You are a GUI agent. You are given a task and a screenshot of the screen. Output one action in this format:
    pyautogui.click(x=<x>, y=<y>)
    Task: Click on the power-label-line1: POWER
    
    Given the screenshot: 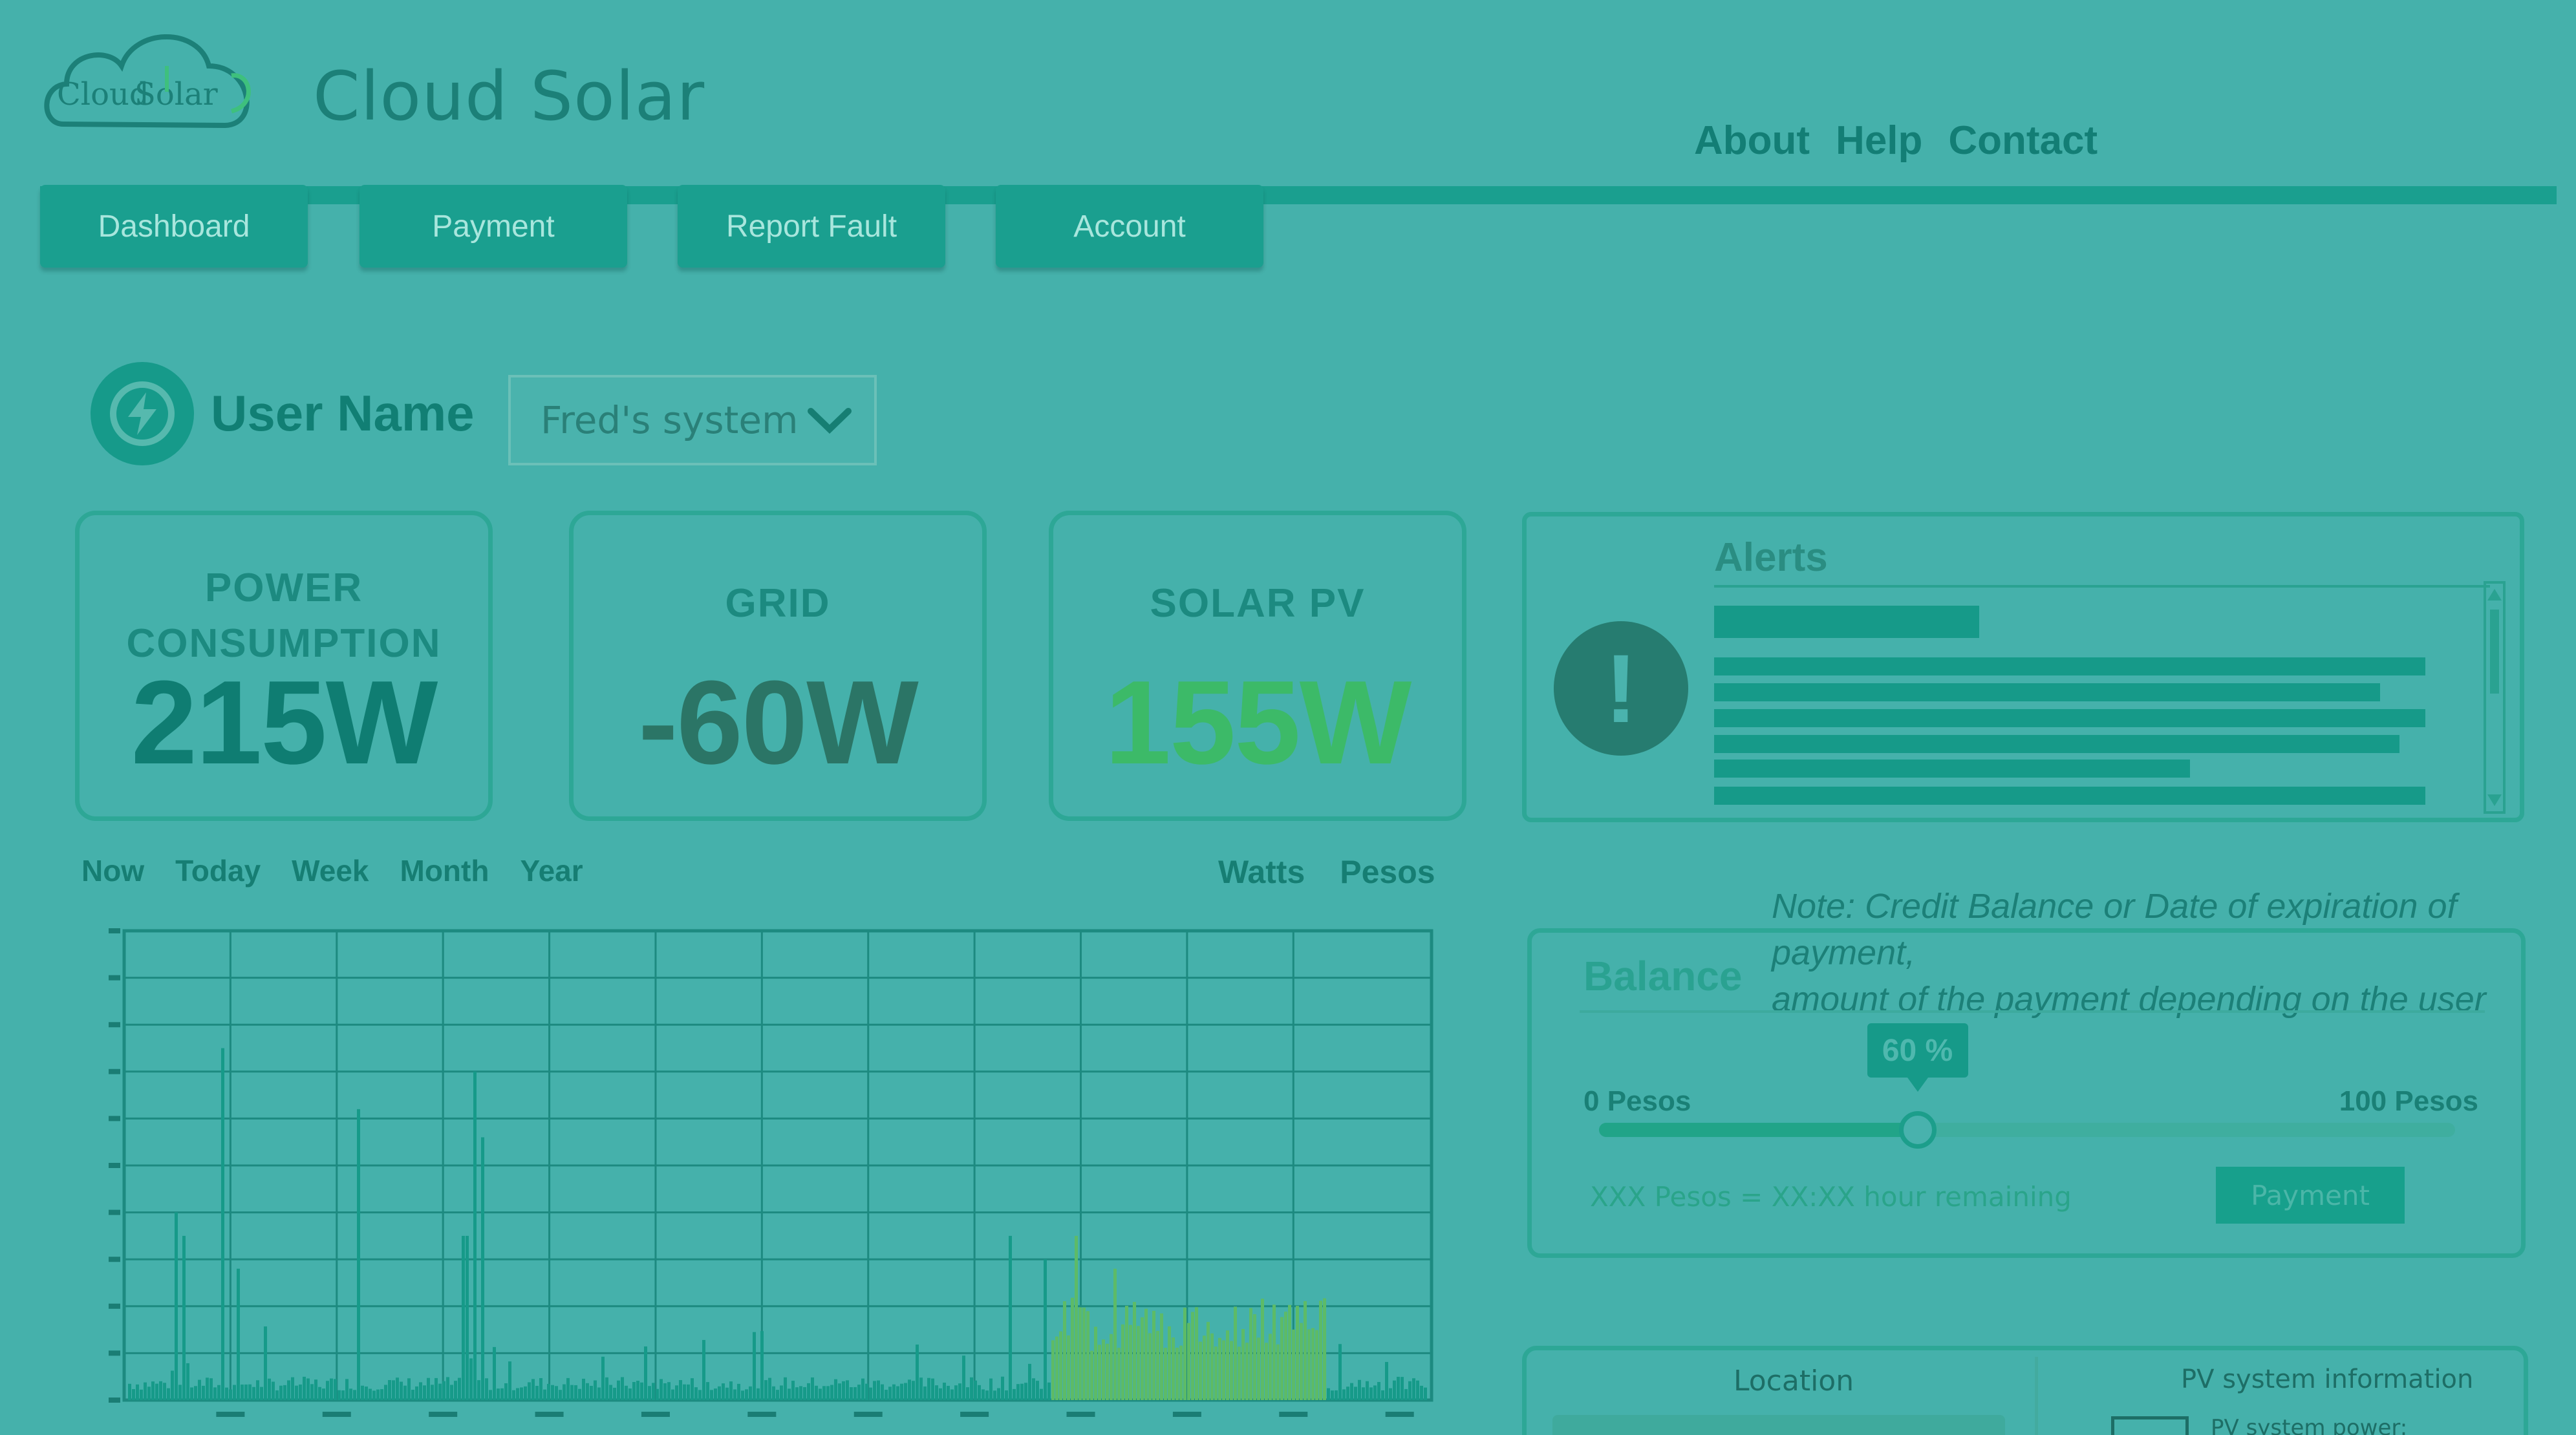 What is the action you would take?
    pyautogui.click(x=283, y=588)
    